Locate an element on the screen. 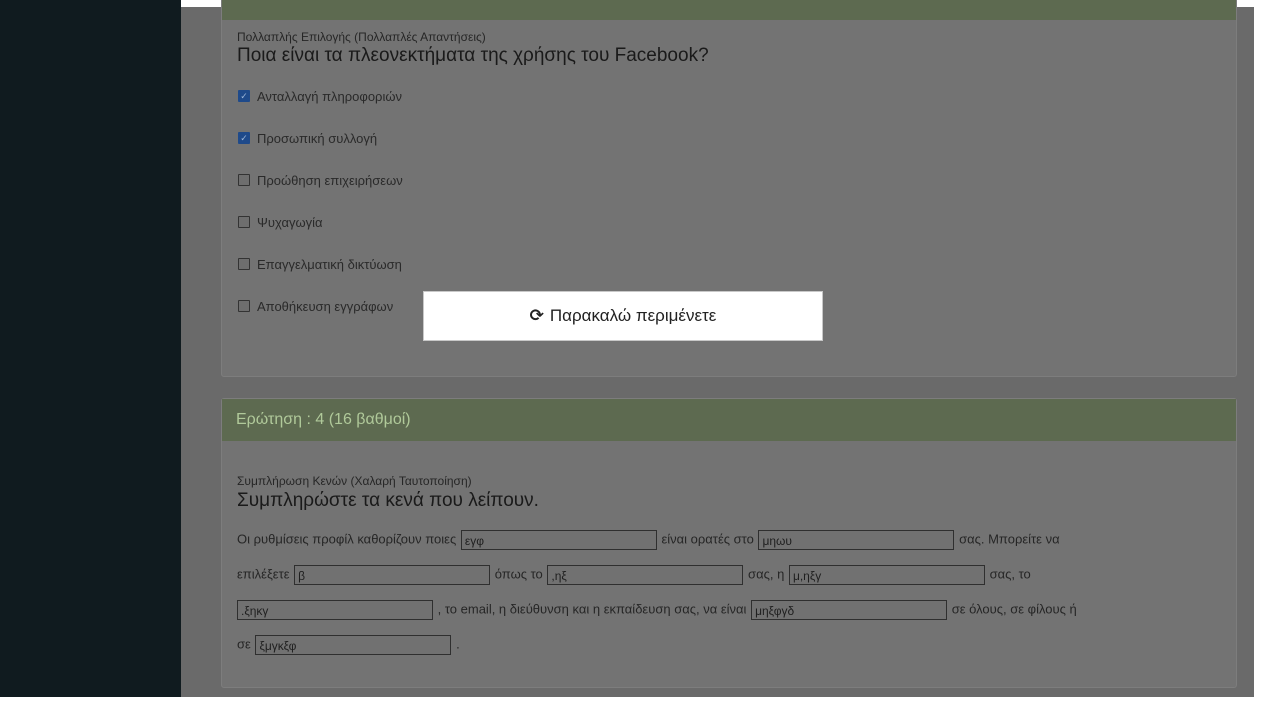 The image size is (1261, 704). option-label: Αποθήκευση εγγράφων is located at coordinates (325, 306).